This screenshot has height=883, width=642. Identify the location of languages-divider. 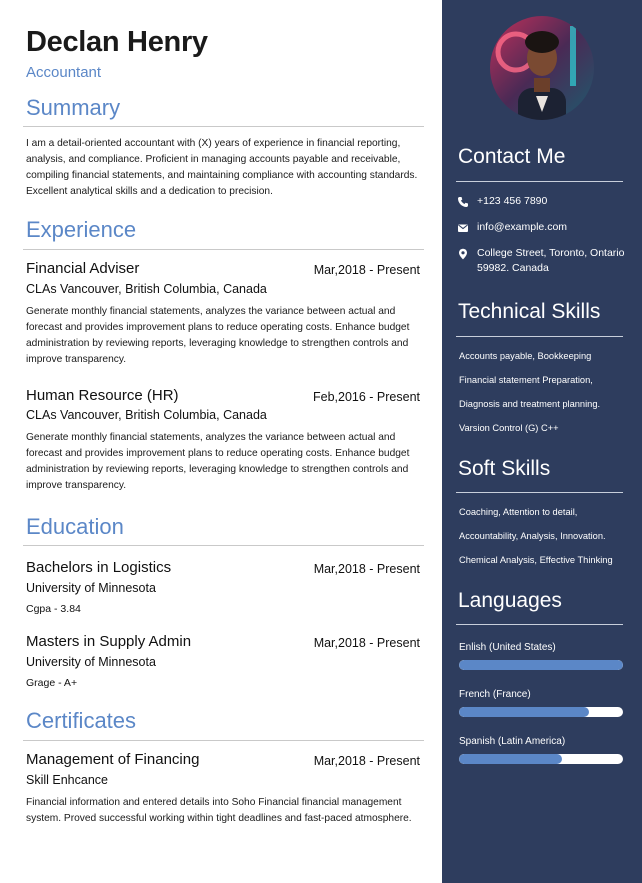
(539, 624).